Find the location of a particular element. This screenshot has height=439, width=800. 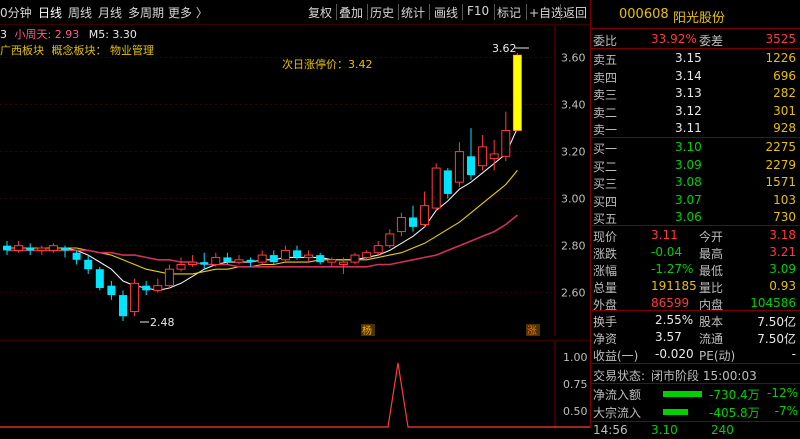

ask-level-row: 卖三 3.13 282 is located at coordinates (695, 93).